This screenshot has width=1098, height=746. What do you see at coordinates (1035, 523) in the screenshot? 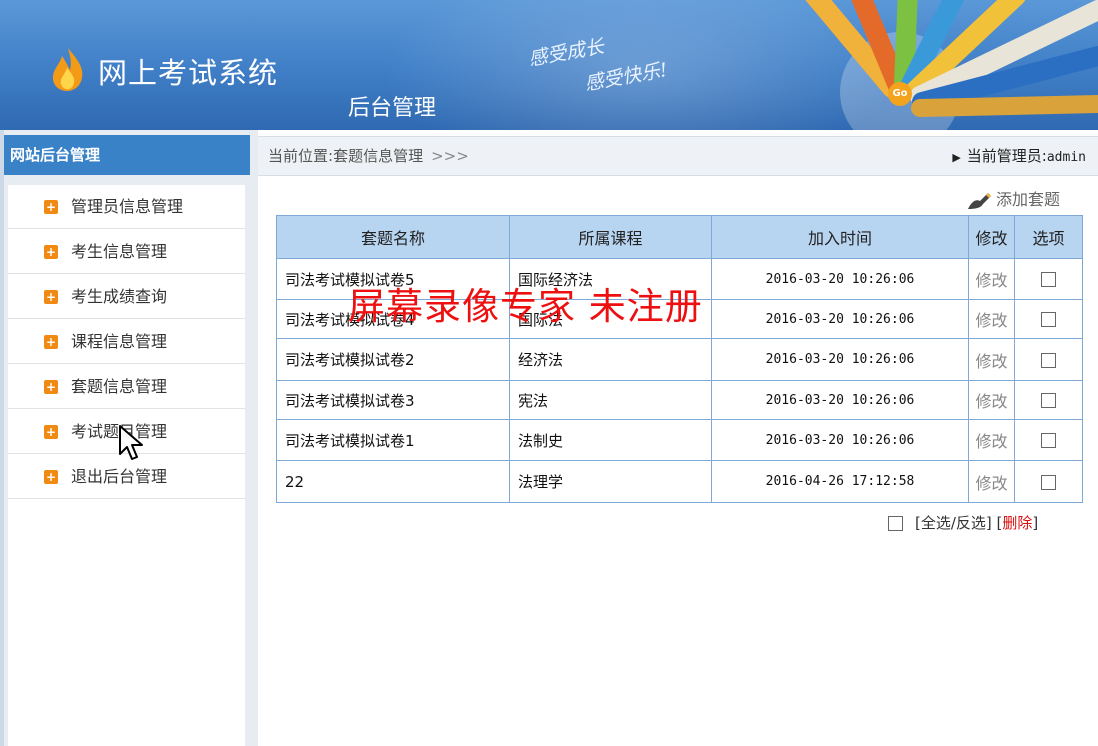
I see `delete-bracket-close: ]` at bounding box center [1035, 523].